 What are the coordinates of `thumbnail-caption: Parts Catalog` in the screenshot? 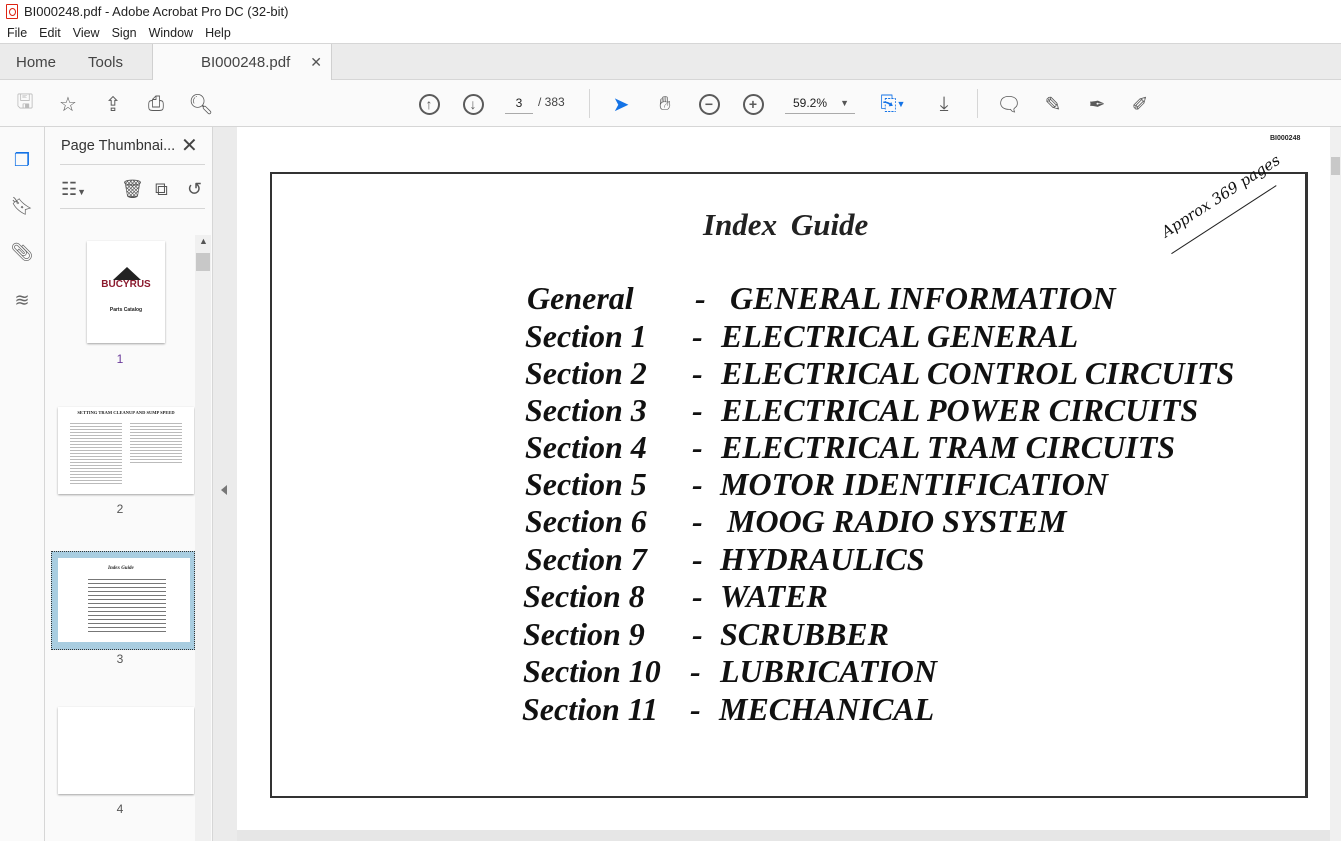 It's located at (126, 310).